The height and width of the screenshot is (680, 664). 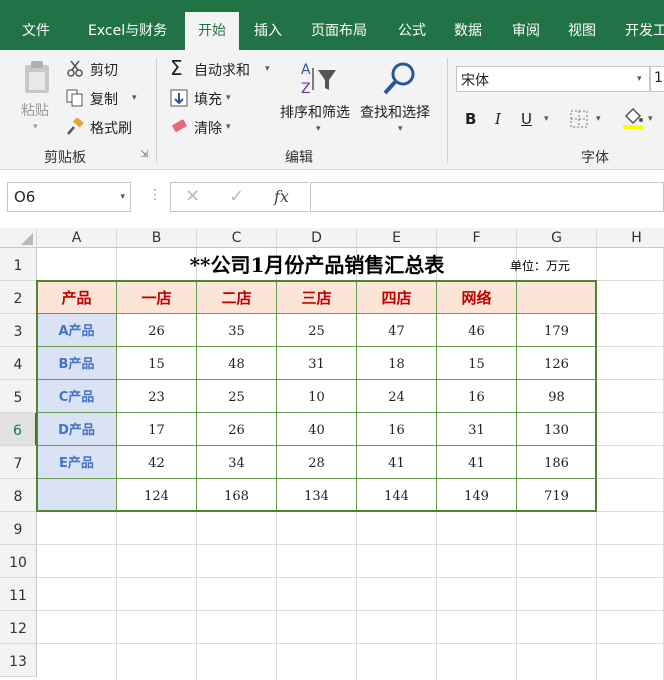 I want to click on enter-button: ✓, so click(x=236, y=197).